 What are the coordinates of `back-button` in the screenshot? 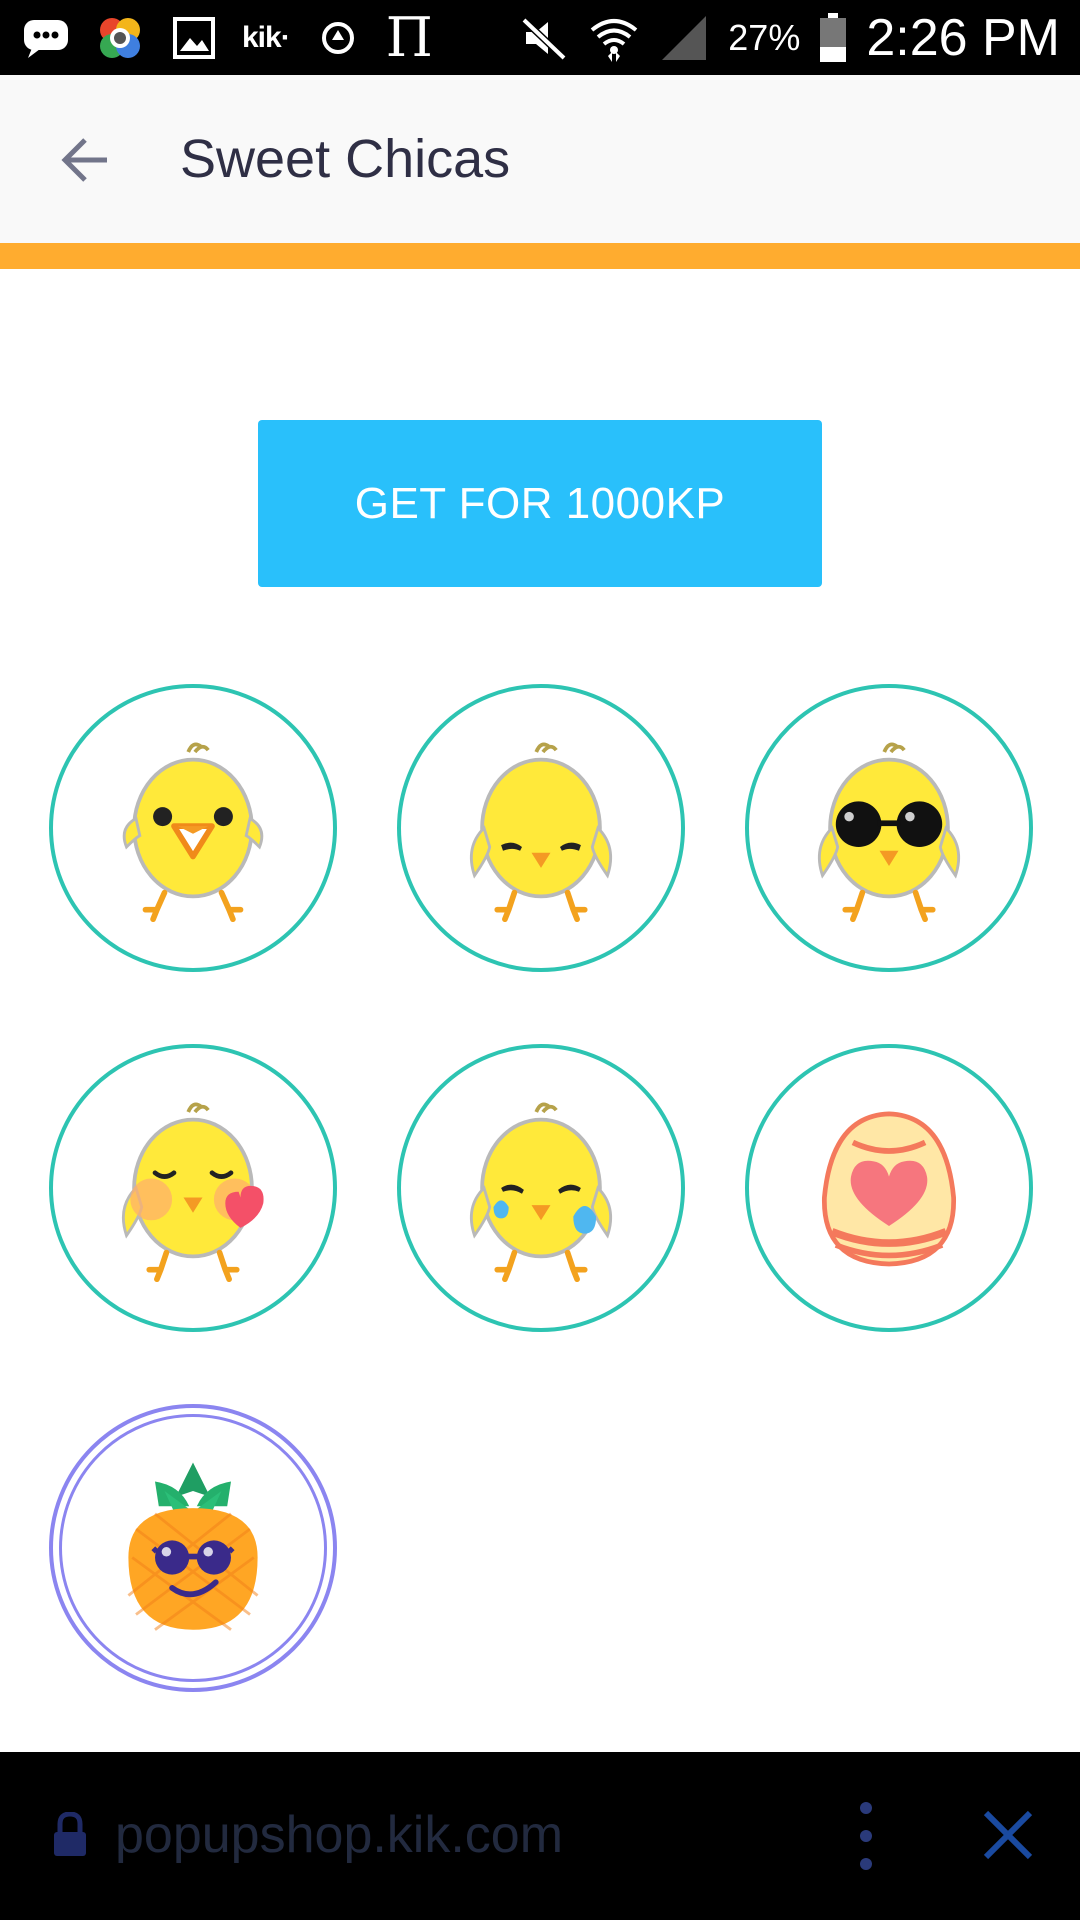 It's located at (85, 160).